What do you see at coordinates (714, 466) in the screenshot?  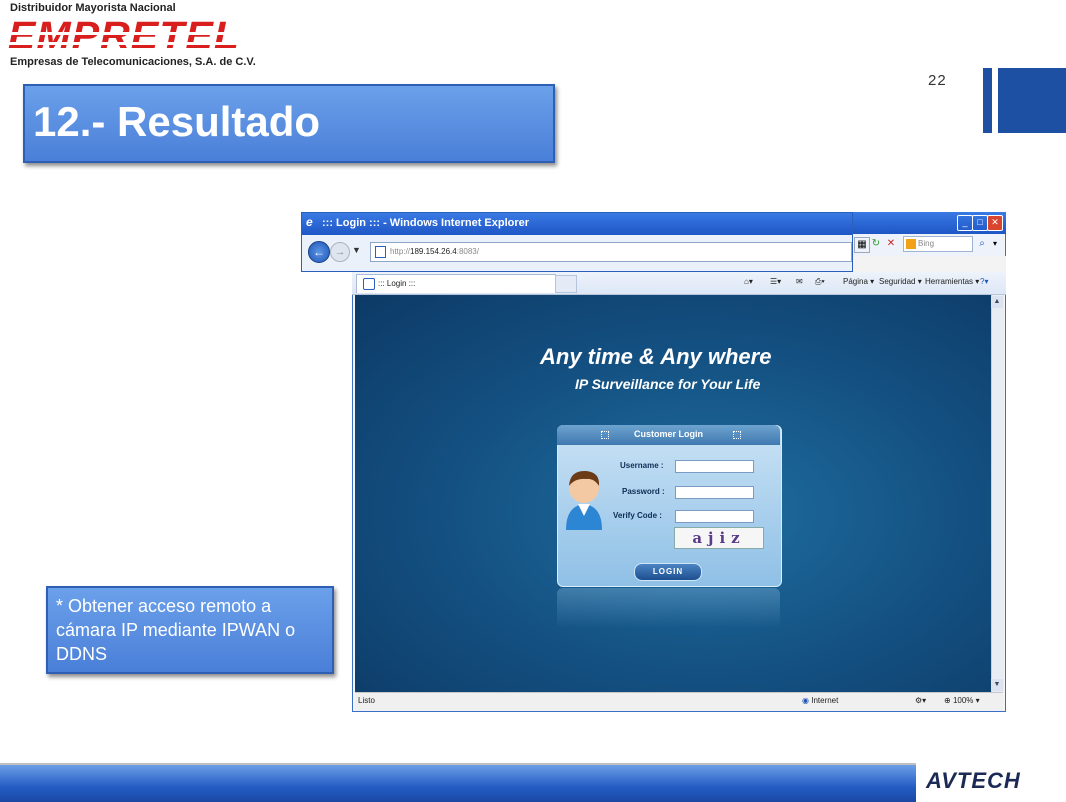 I see `username-field` at bounding box center [714, 466].